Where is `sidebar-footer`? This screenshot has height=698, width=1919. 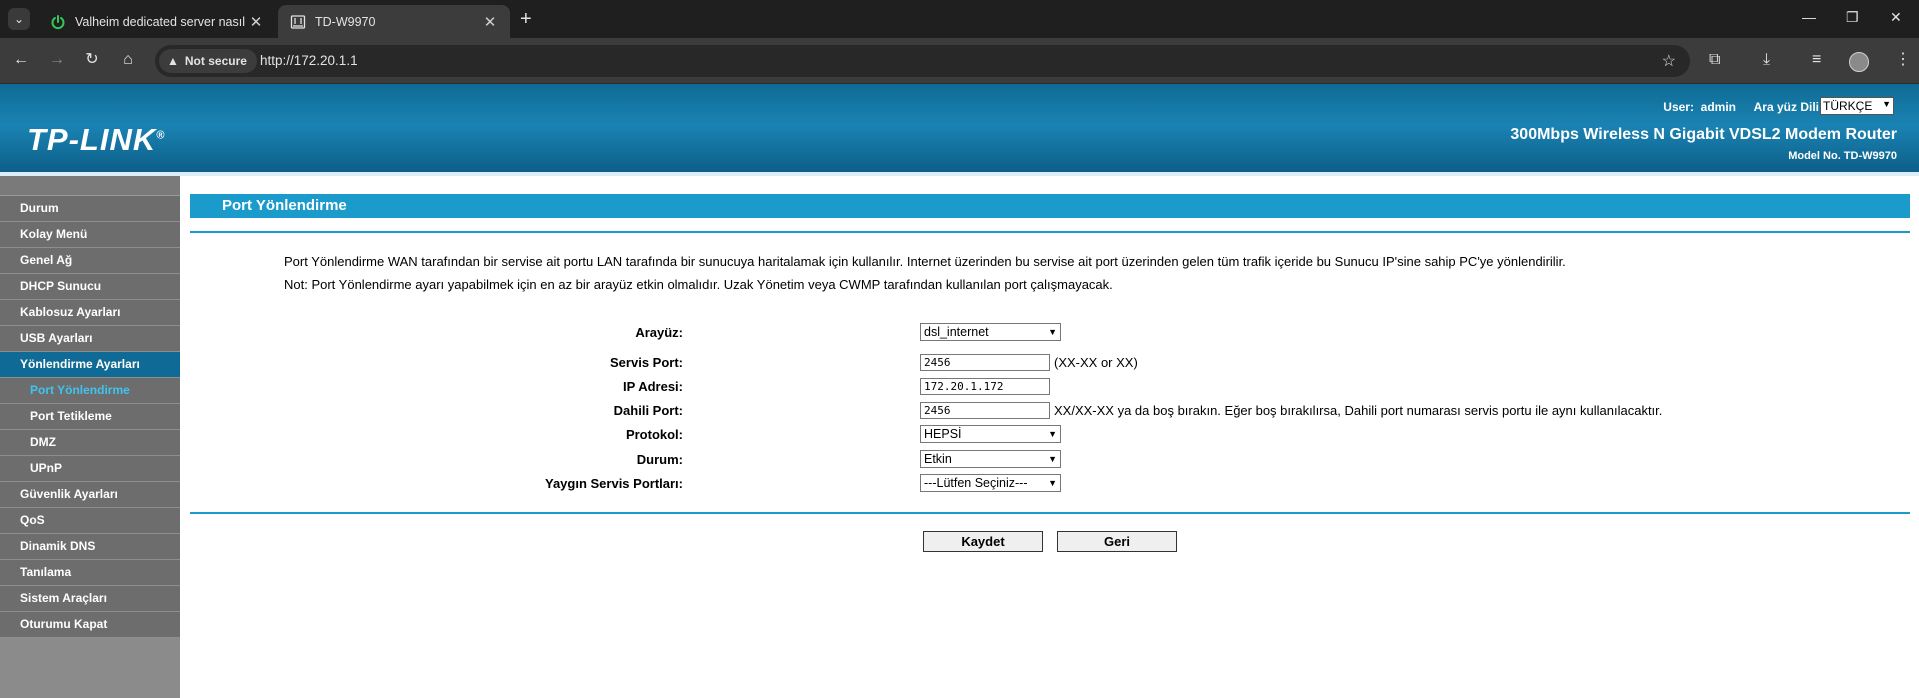
sidebar-footer is located at coordinates (90, 668).